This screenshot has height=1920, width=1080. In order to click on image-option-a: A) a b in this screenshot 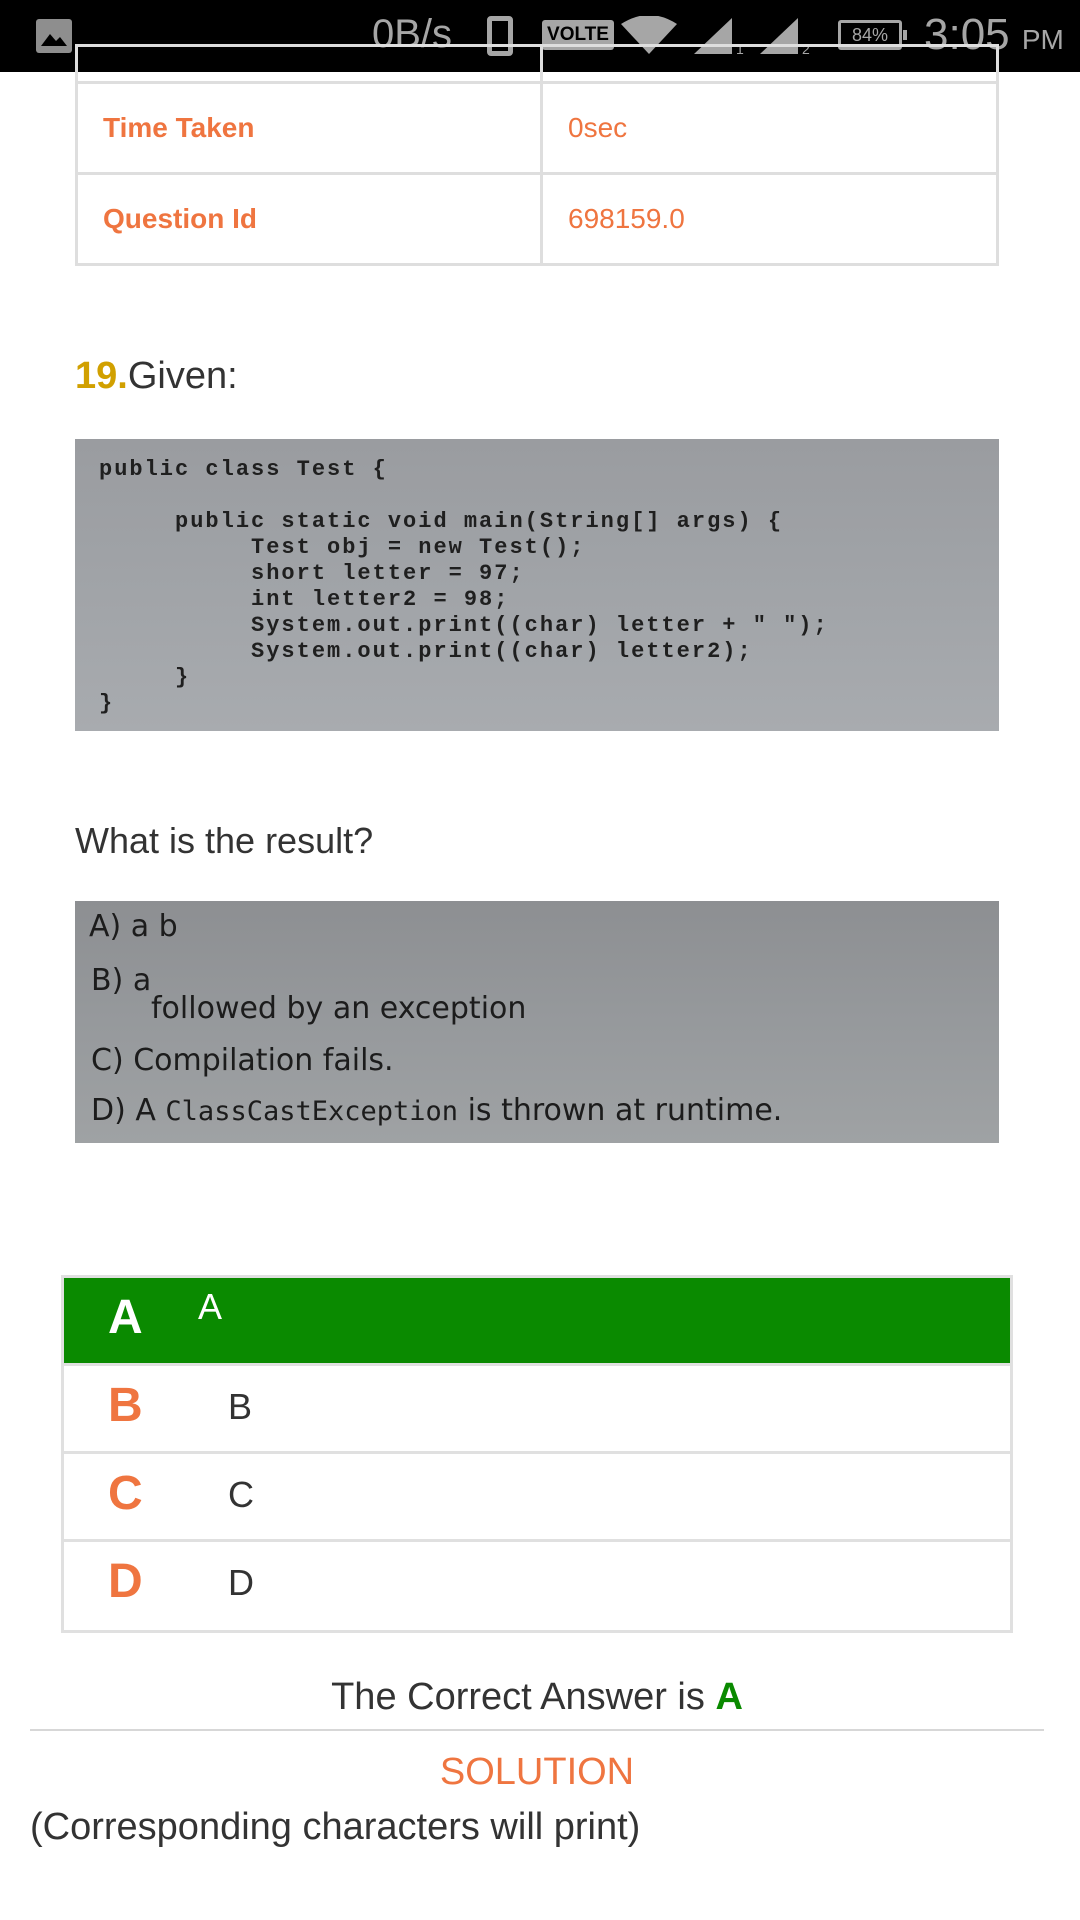, I will do `click(133, 926)`.